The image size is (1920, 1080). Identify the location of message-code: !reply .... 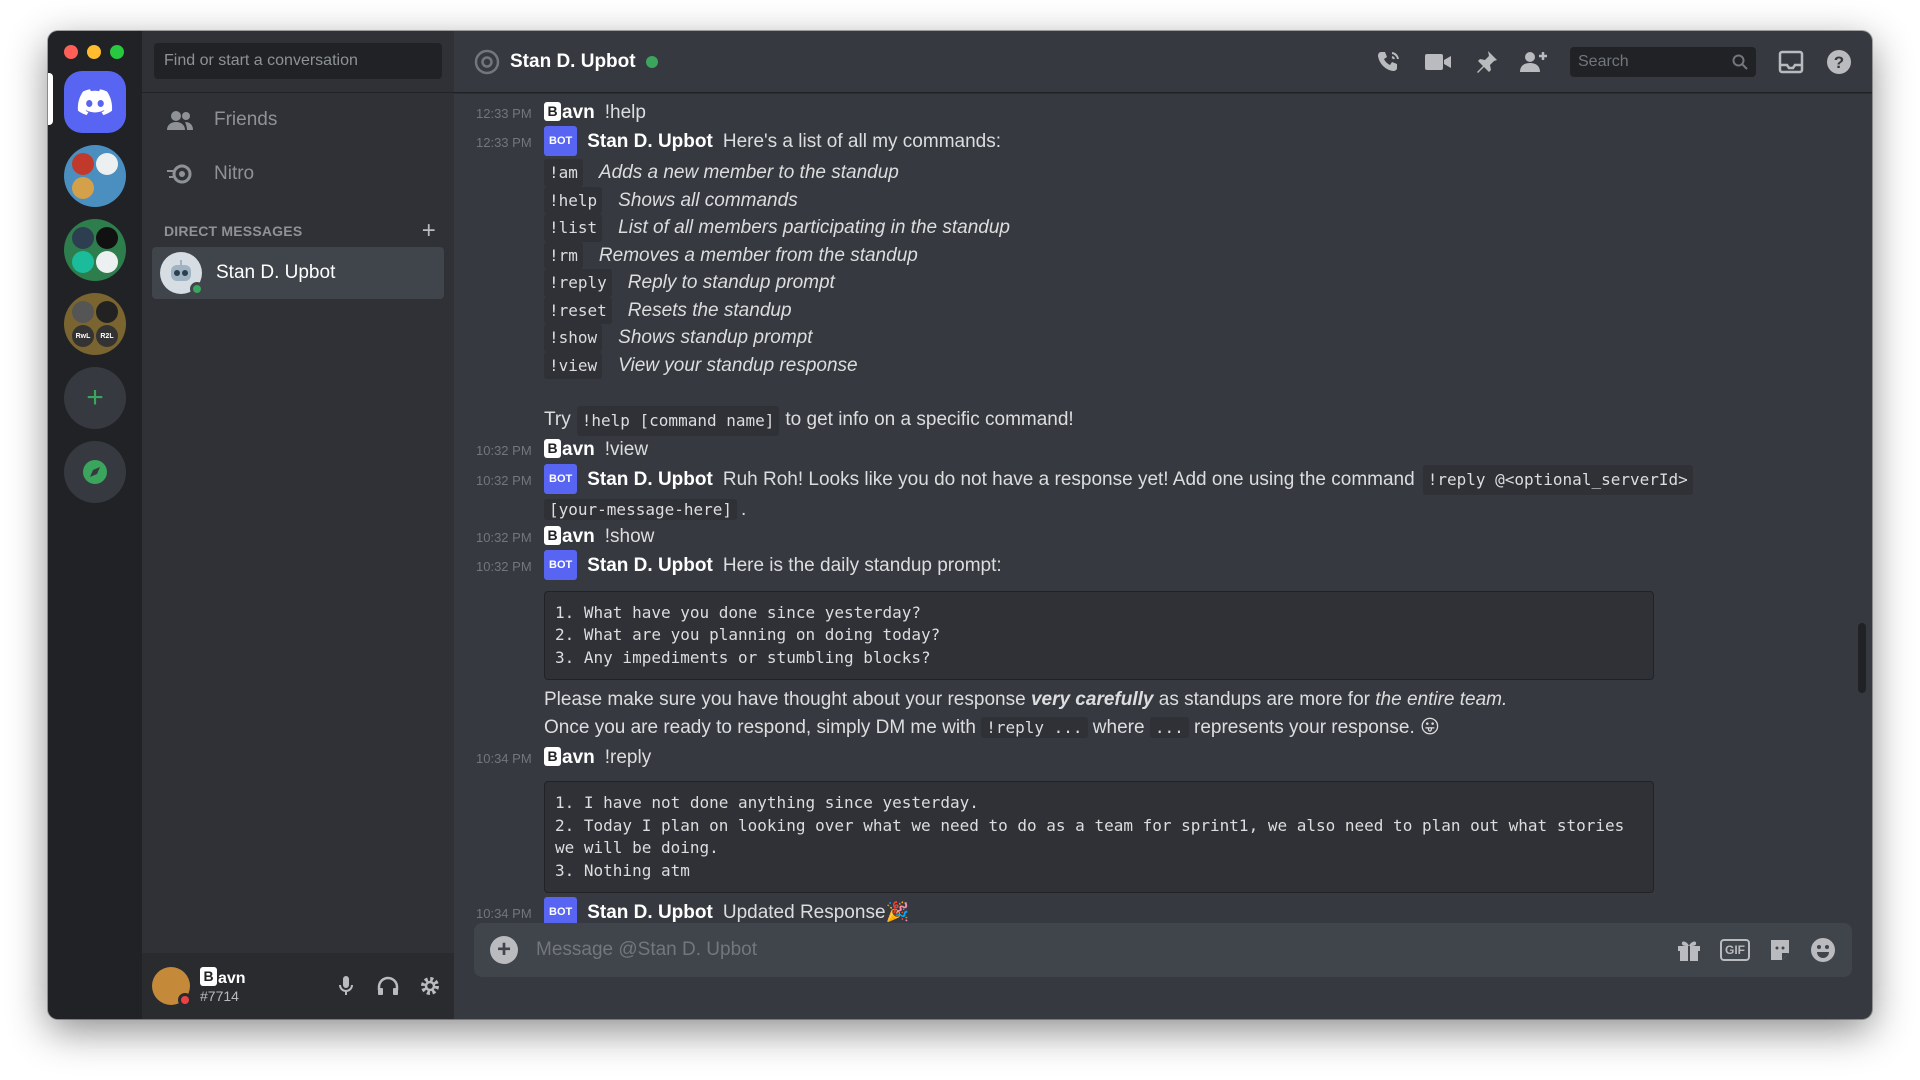
(1034, 727).